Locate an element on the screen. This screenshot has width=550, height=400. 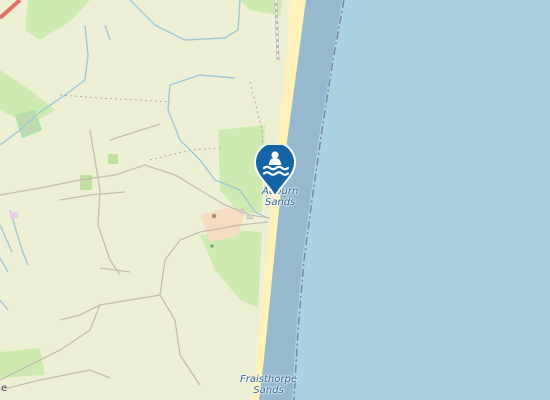
edge-place-label: e is located at coordinates (4, 388).